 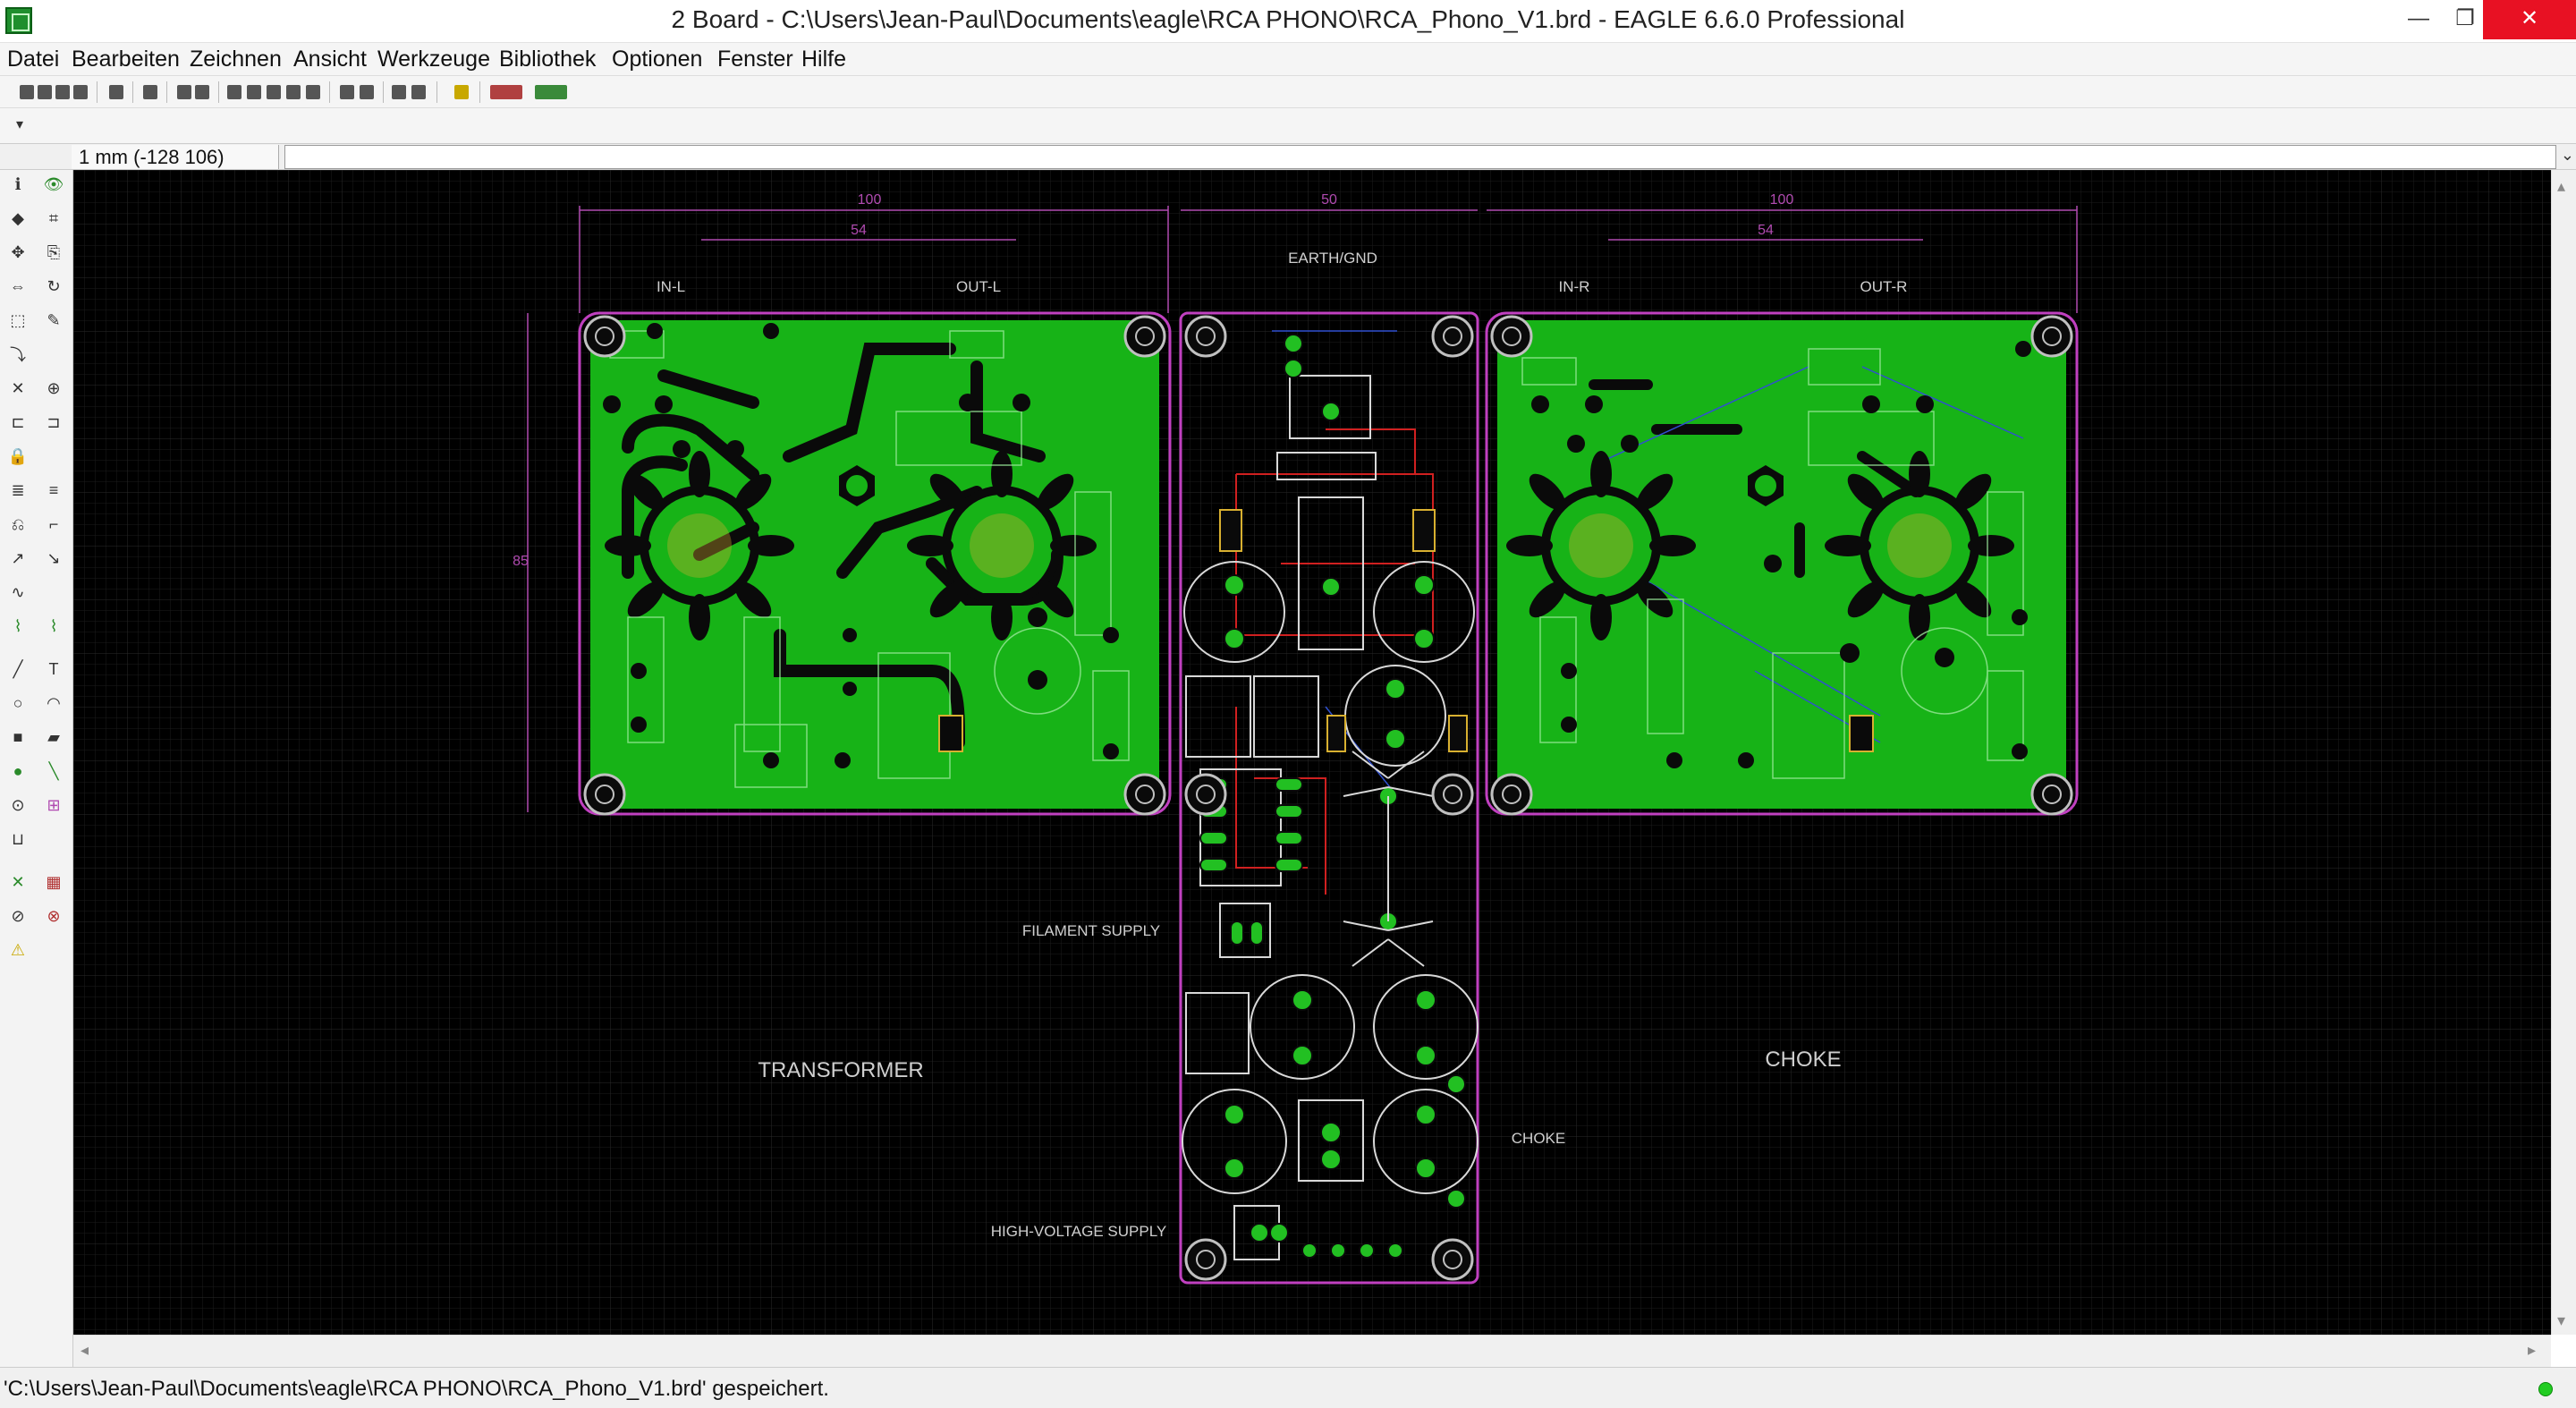 What do you see at coordinates (80, 92) in the screenshot?
I see `cam-icon` at bounding box center [80, 92].